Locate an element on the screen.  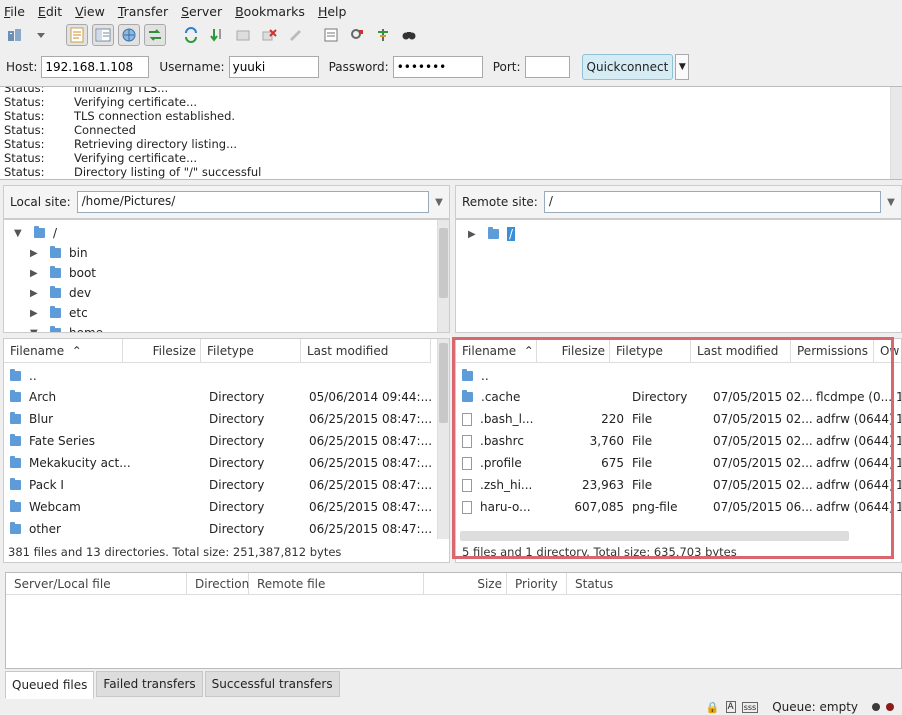
sync-browse-icon is located at coordinates (383, 35).